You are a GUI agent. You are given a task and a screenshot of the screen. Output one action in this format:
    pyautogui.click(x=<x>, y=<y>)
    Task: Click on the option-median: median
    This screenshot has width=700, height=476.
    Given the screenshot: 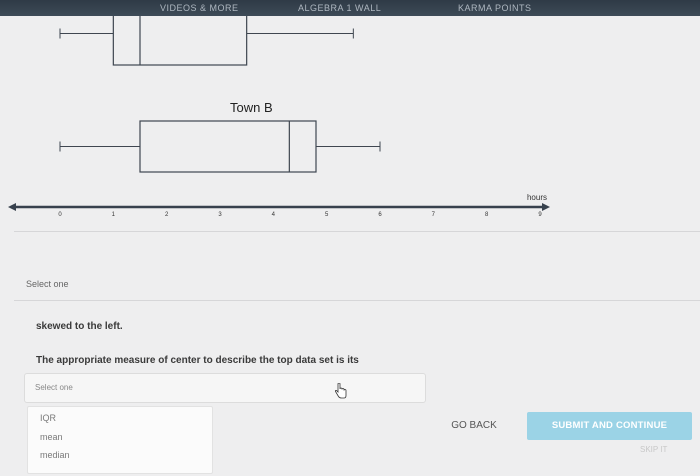 What is the action you would take?
    pyautogui.click(x=55, y=455)
    